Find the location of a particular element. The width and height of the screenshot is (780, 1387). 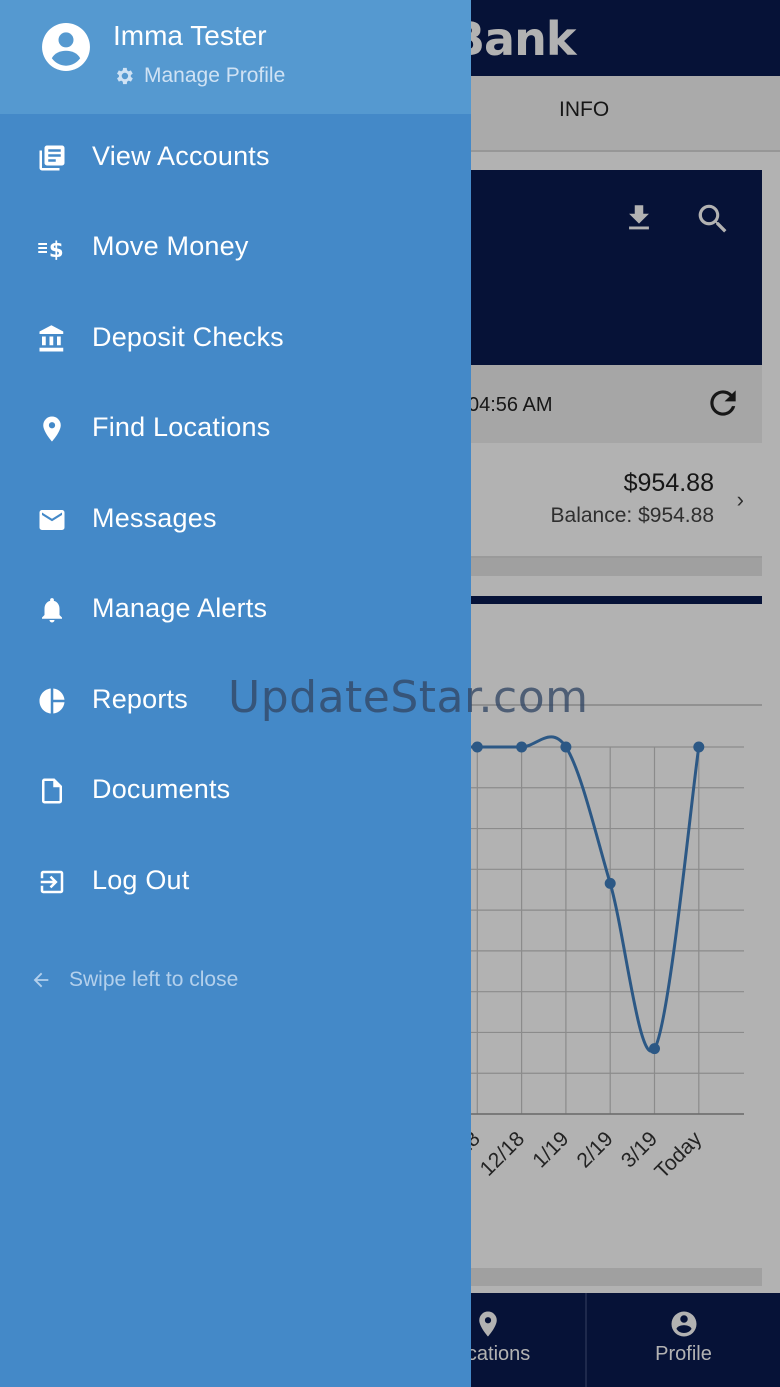

envelope-icon is located at coordinates (52, 520).